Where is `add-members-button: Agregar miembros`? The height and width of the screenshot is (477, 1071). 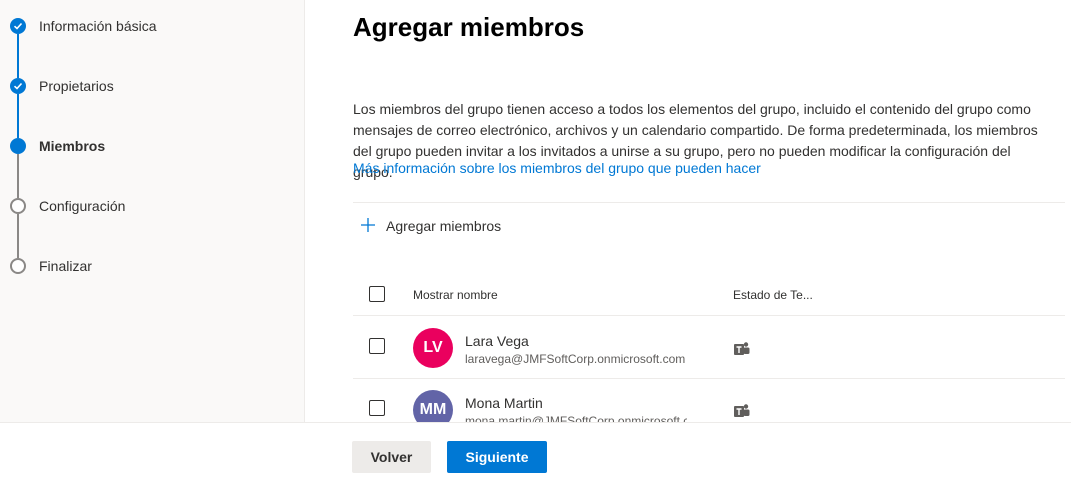
add-members-button: Agregar miembros is located at coordinates (430, 226).